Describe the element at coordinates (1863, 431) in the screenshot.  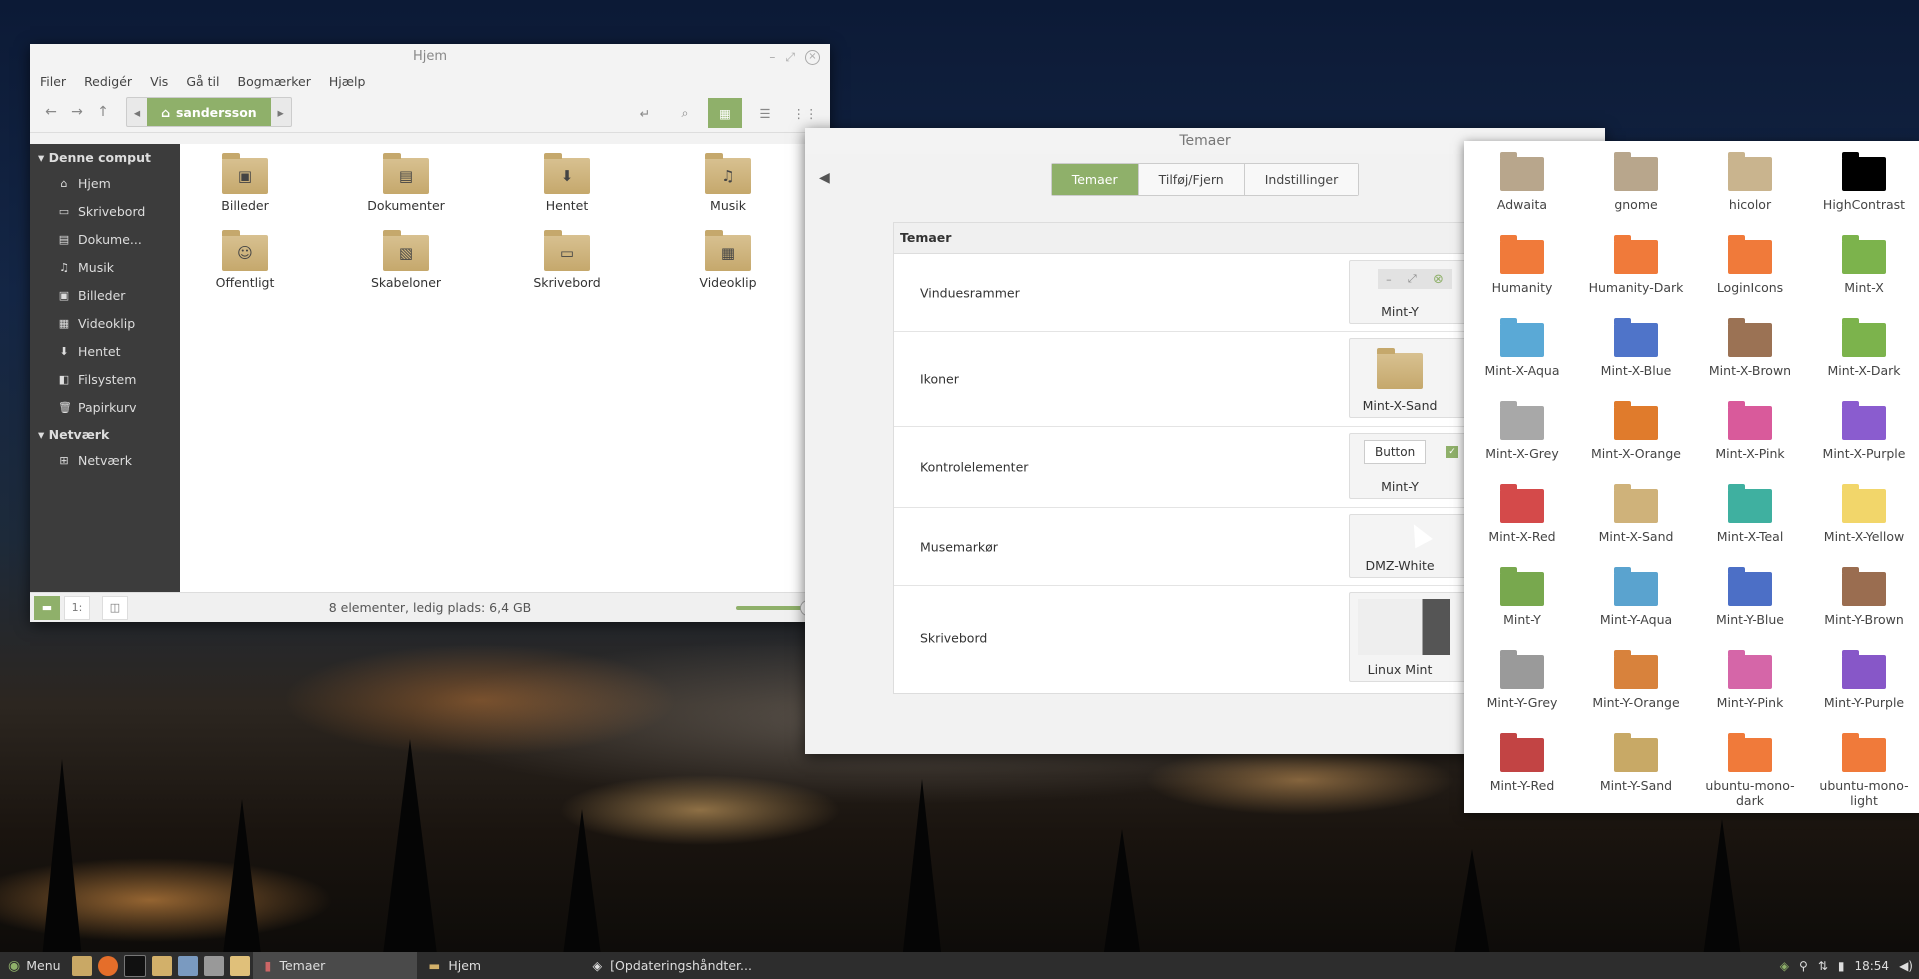
I see `icon-theme-option: Mint-X-Purple` at that location.